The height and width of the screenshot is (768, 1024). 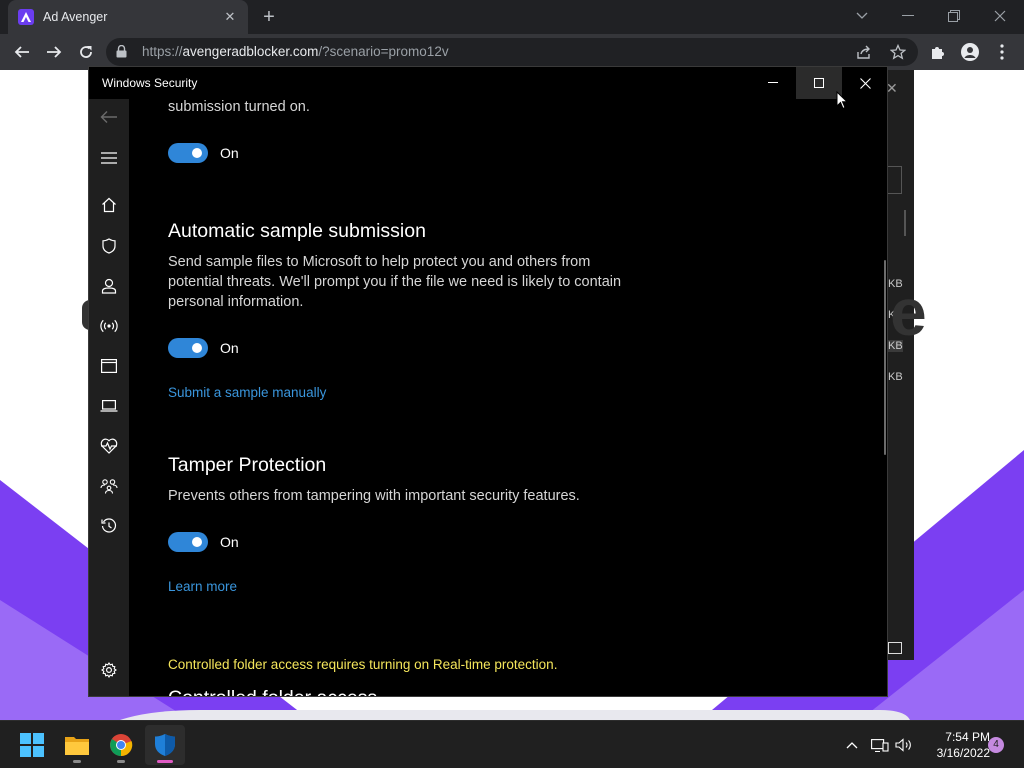 I want to click on file-explorer-button, so click(x=77, y=745).